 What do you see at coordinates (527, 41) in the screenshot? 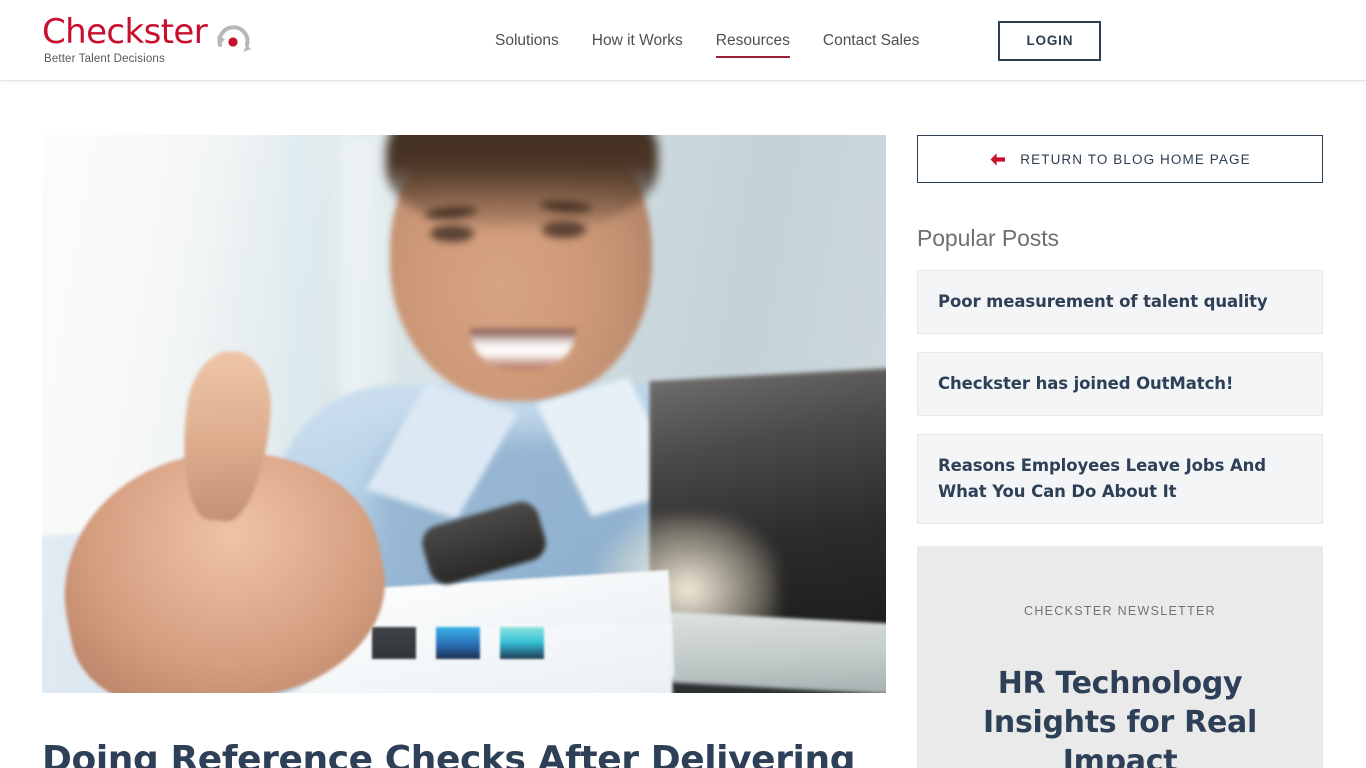
I see `nav-item-solutions: Solutions` at bounding box center [527, 41].